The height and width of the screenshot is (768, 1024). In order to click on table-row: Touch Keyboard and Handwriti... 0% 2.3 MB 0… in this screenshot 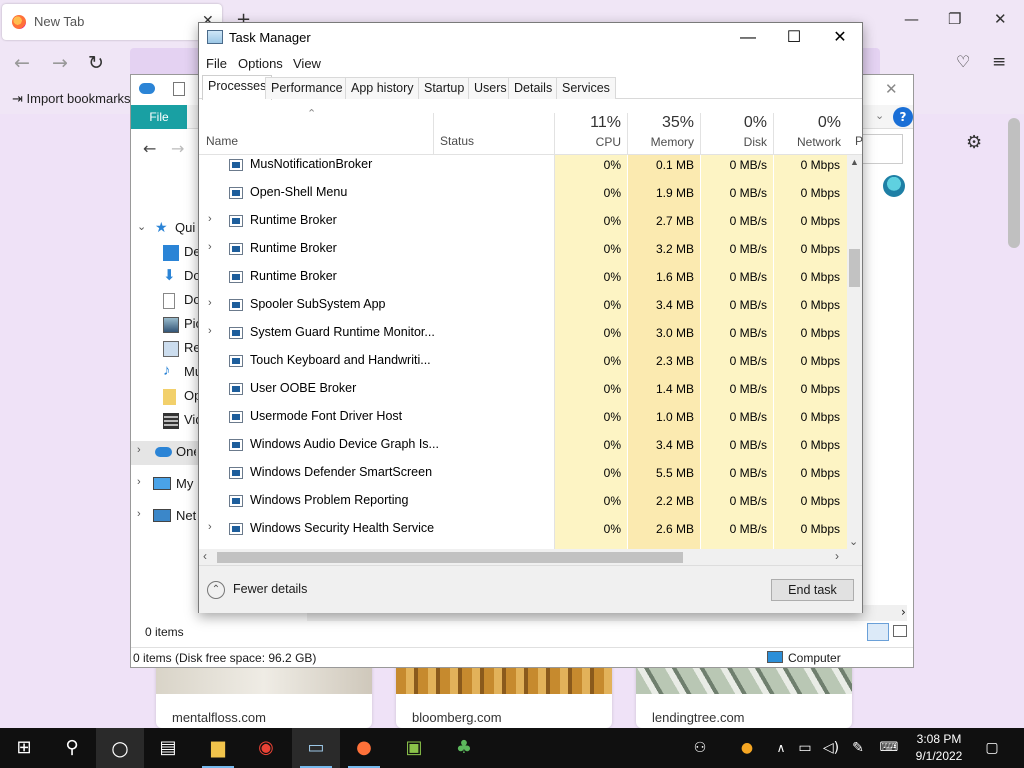, I will do `click(523, 361)`.